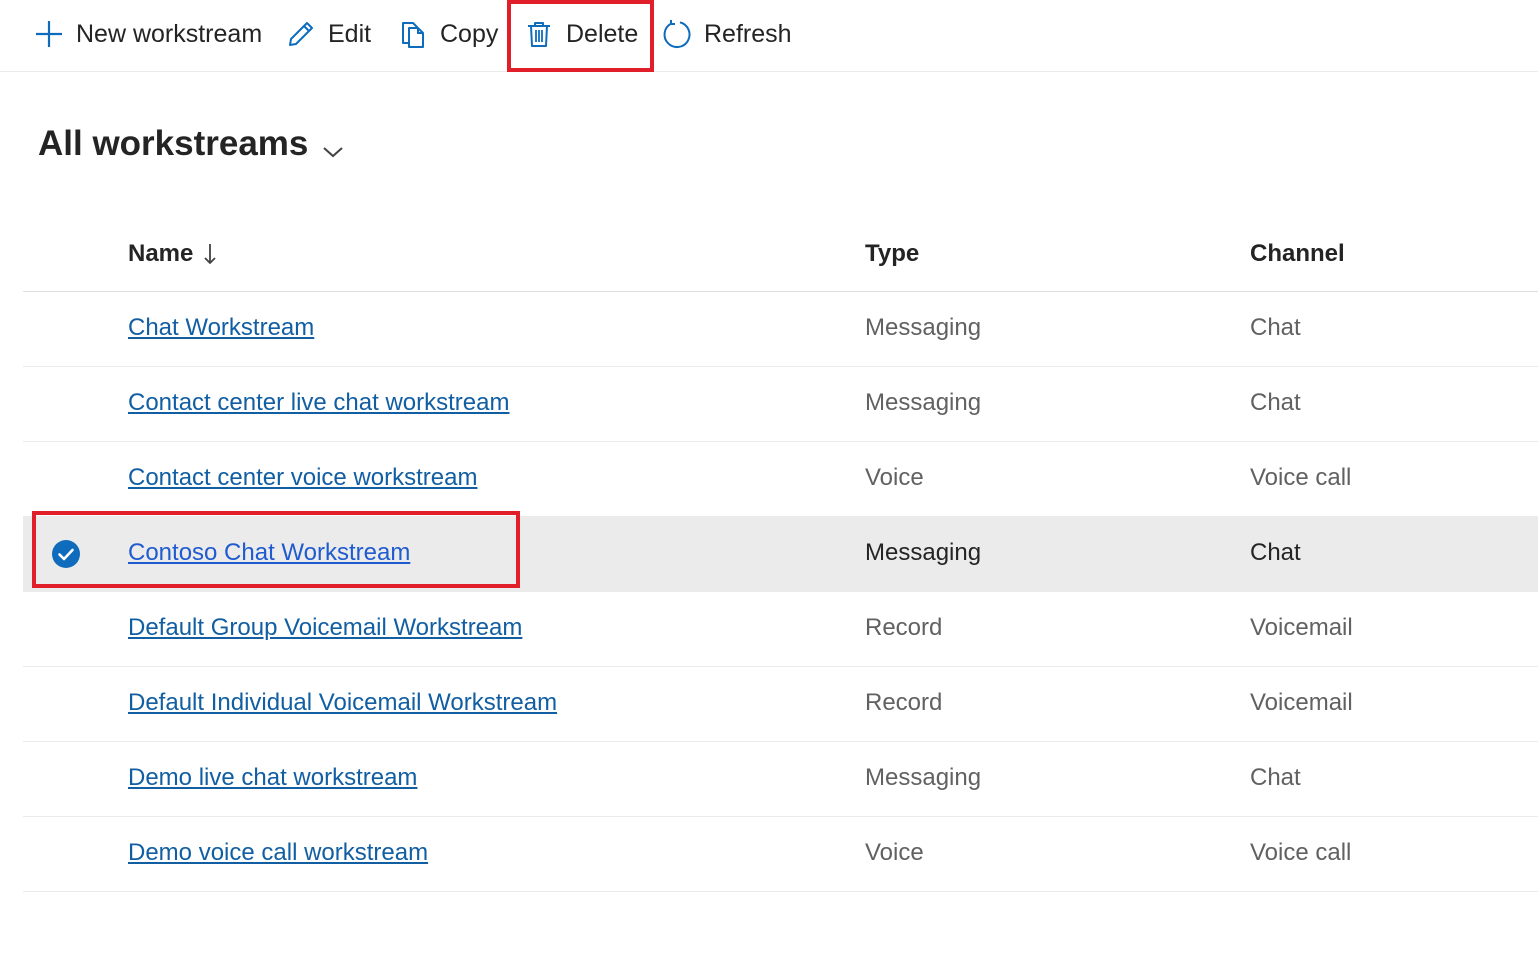  What do you see at coordinates (780, 779) in the screenshot?
I see `table-row: Demo live chat workstream Messaging Chat` at bounding box center [780, 779].